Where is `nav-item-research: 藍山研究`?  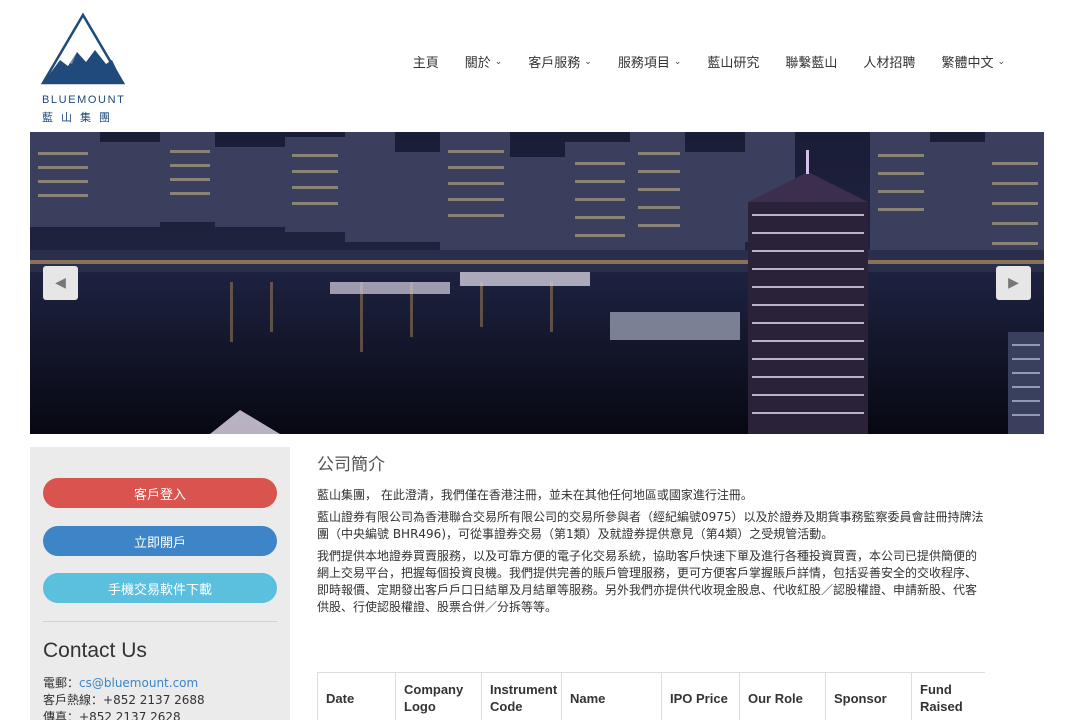
nav-item-research: 藍山研究 is located at coordinates (733, 61).